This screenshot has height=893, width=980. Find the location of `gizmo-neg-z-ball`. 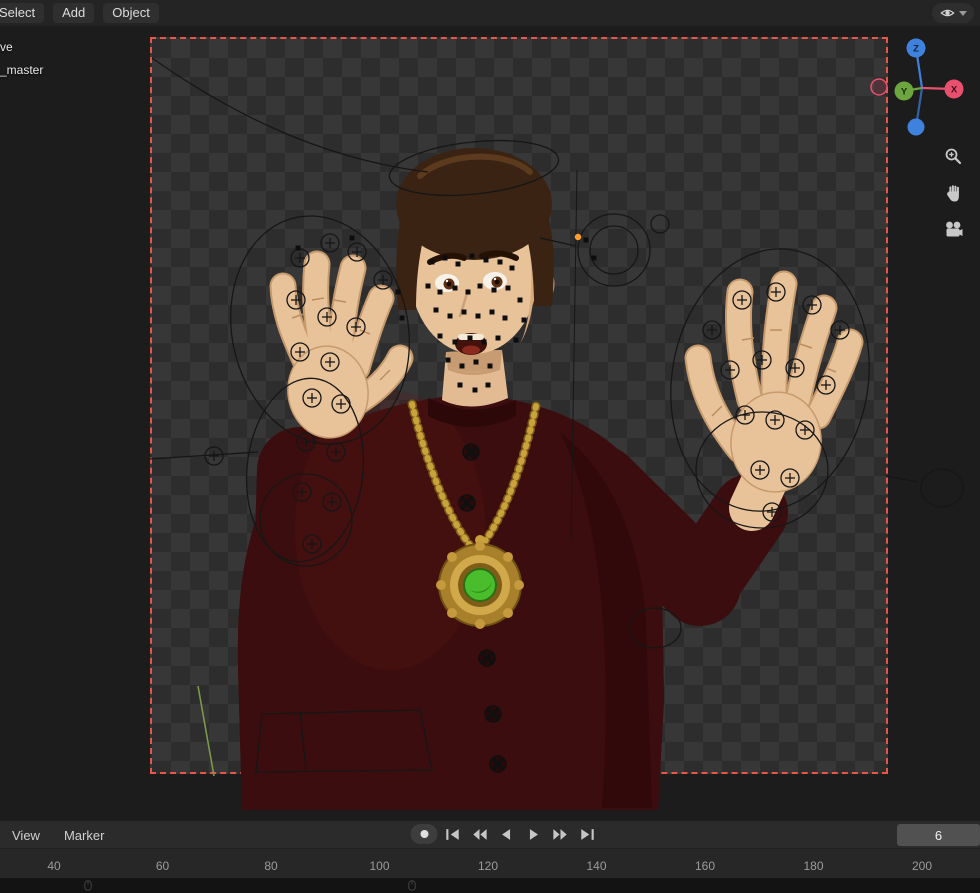

gizmo-neg-z-ball is located at coordinates (916, 127).